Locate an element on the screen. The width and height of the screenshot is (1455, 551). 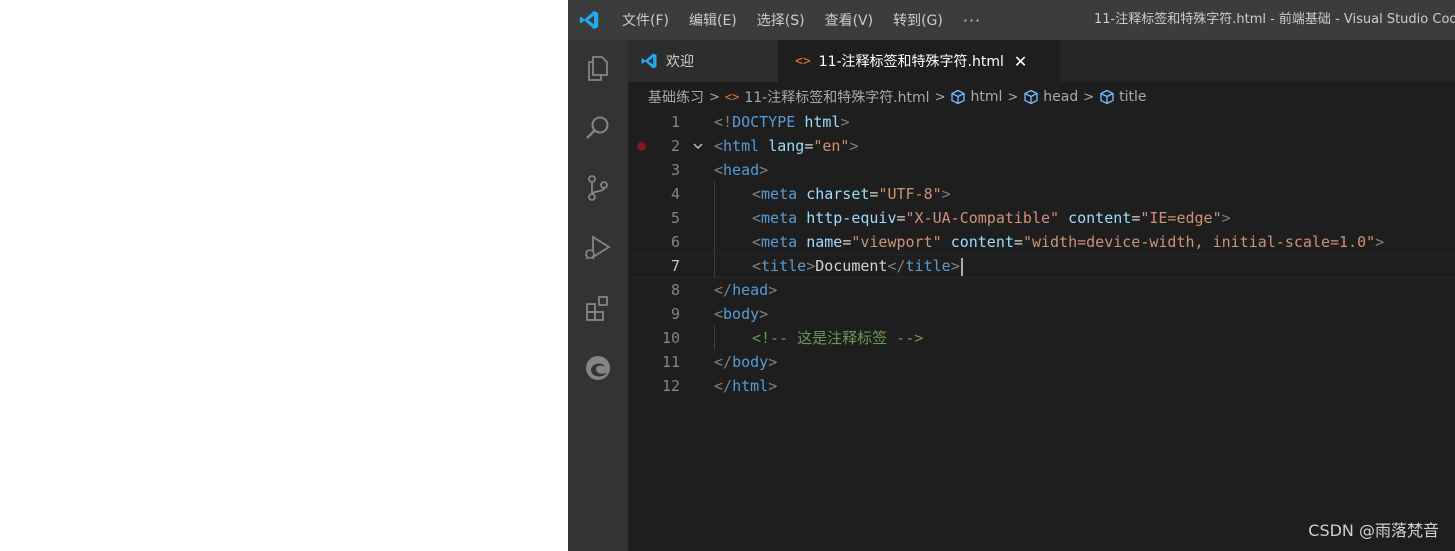
line-content: <!DOCTYPE html> is located at coordinates (781, 122).